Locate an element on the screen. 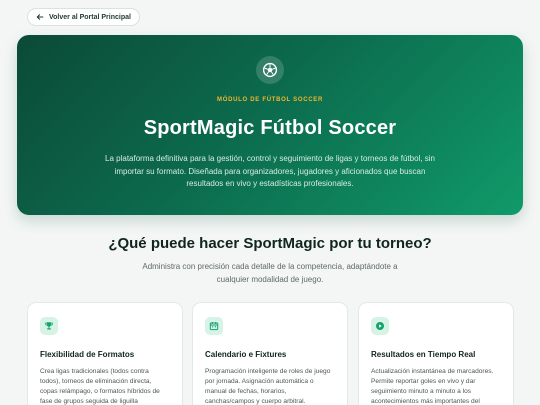  back-to-portal-button: Volver al Portal Principal is located at coordinates (83, 17).